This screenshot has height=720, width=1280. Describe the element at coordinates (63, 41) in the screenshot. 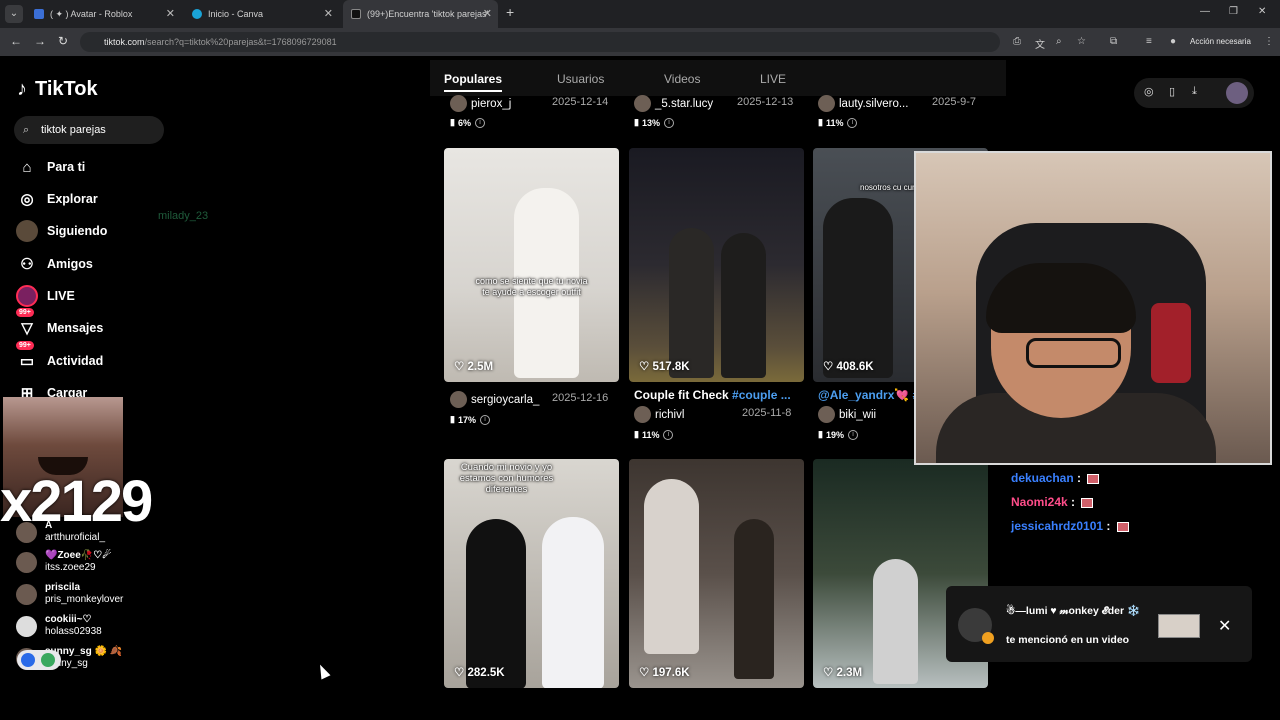

I see `reload-icon: ↻` at that location.